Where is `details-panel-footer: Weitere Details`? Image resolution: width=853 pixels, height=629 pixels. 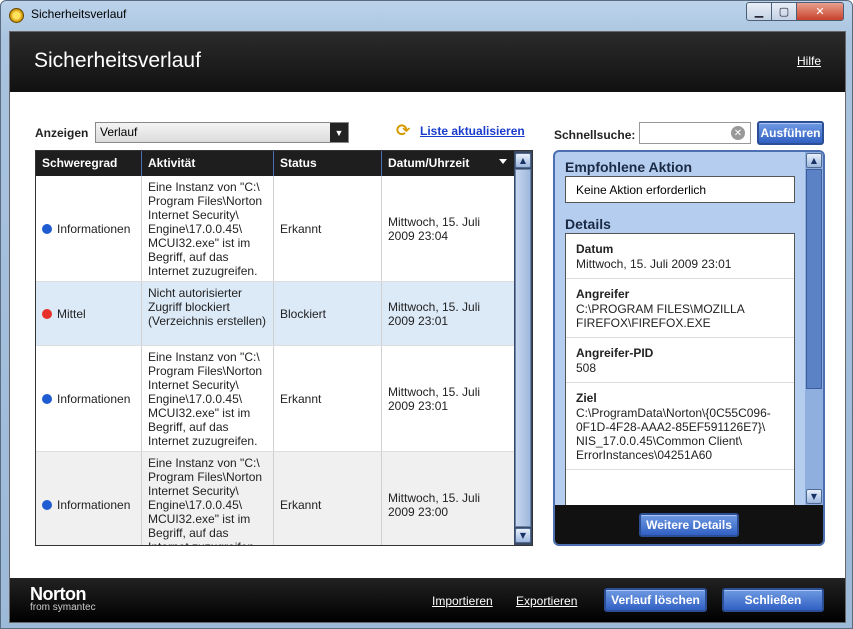 details-panel-footer: Weitere Details is located at coordinates (689, 524).